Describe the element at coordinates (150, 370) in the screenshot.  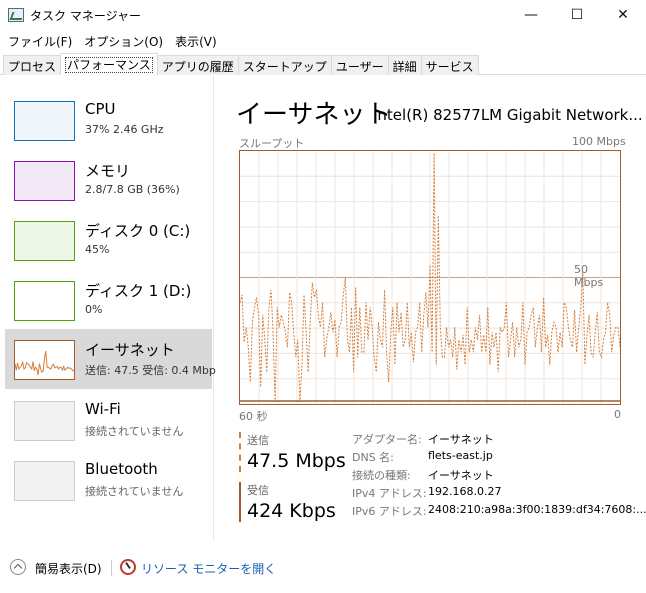
I see `sidebar-item-detail: 送信: 47.5 受信: 0.4 Mbp` at that location.